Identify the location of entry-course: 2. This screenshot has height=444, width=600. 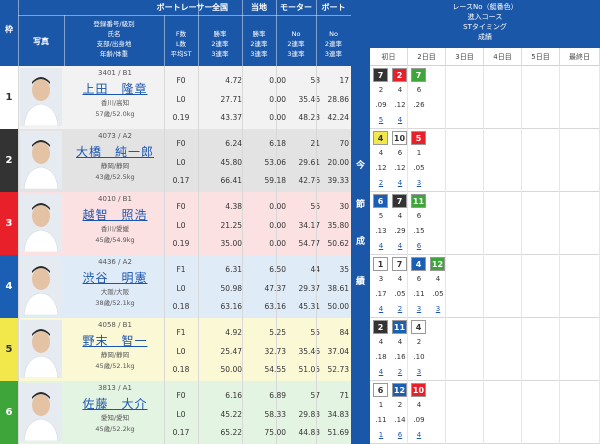
(400, 405).